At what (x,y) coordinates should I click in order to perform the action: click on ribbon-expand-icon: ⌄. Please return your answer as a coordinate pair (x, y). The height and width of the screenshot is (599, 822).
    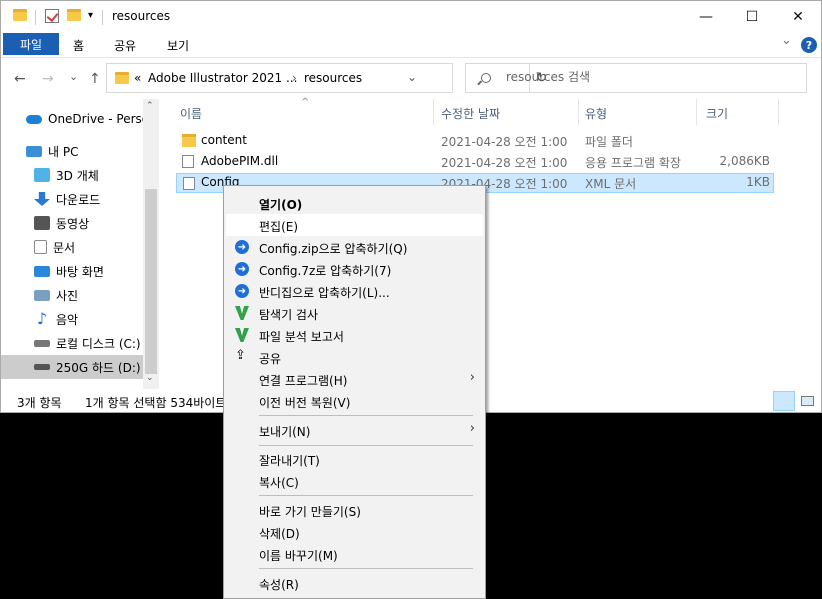
    Looking at the image, I should click on (786, 40).